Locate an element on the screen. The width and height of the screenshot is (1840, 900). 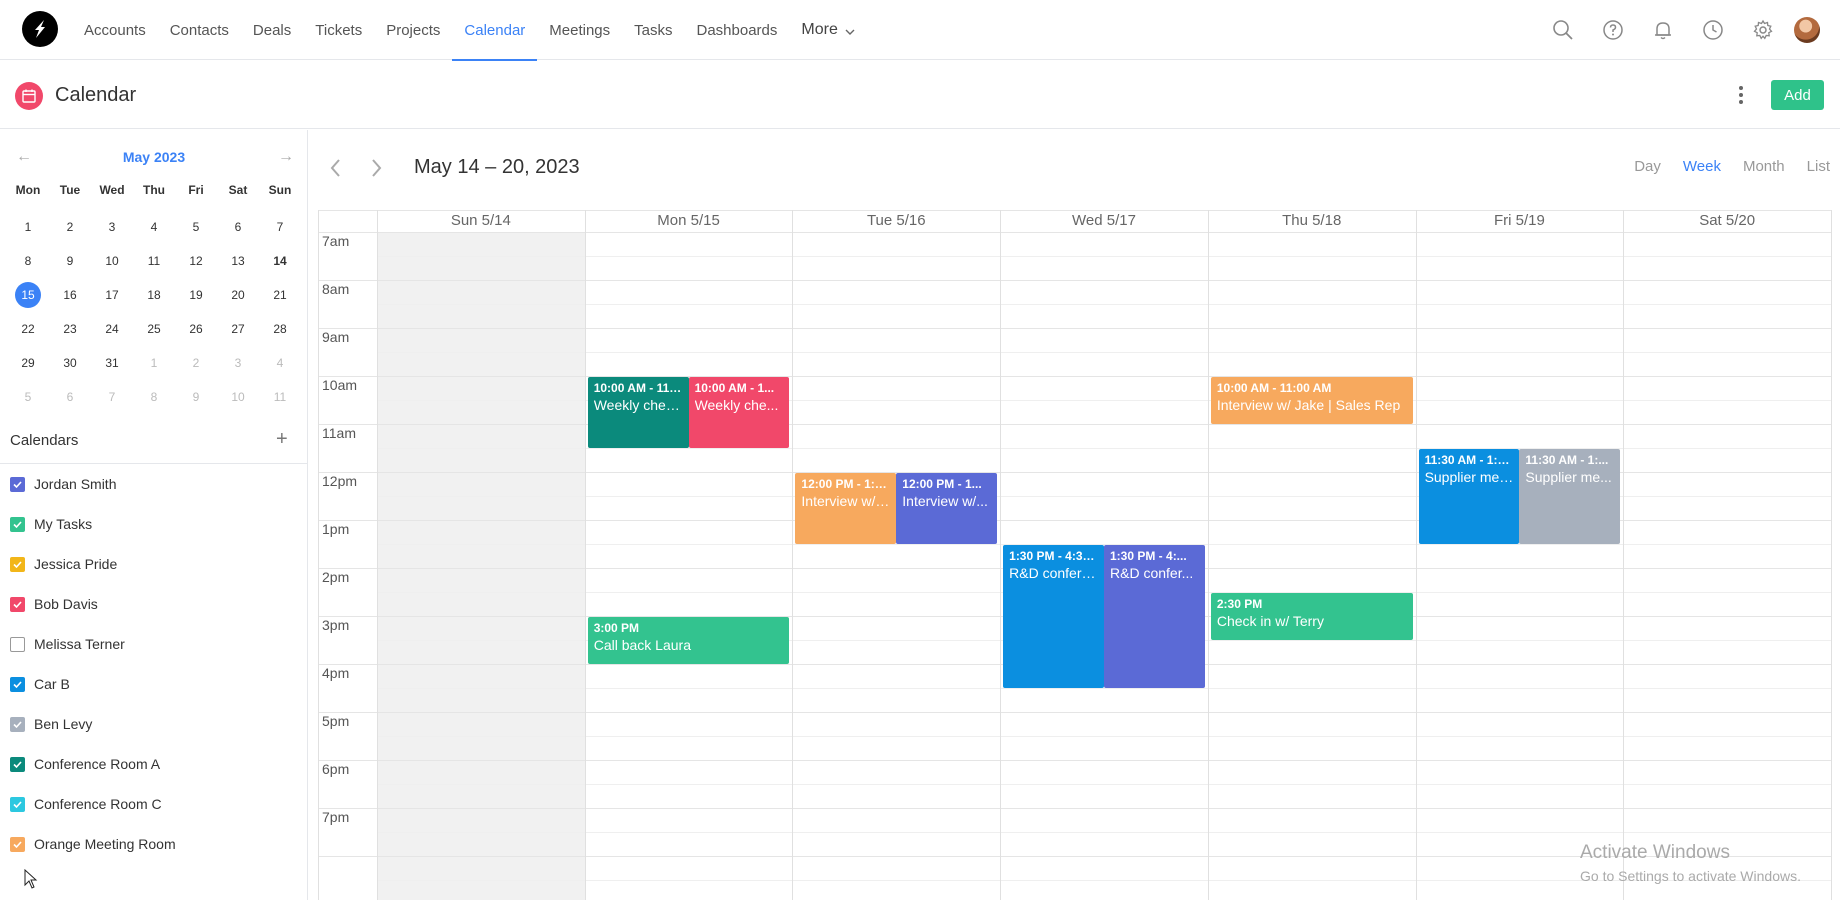
mini-day-cell: 19 is located at coordinates (196, 295).